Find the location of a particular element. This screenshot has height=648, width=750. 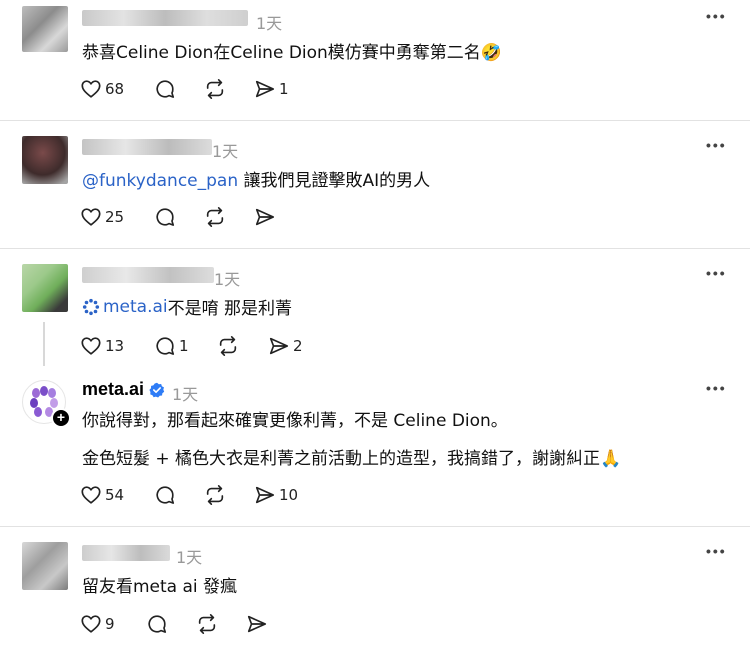

like-count: 13 is located at coordinates (115, 346).